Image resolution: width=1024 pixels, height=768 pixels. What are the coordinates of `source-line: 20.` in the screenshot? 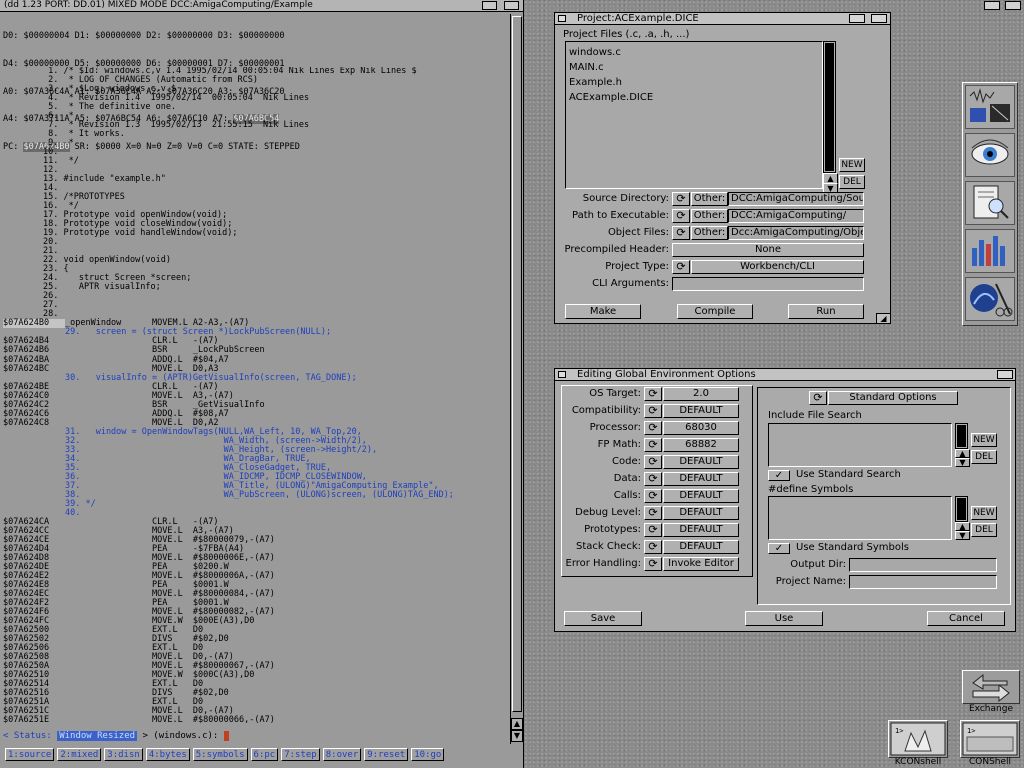 It's located at (256, 242).